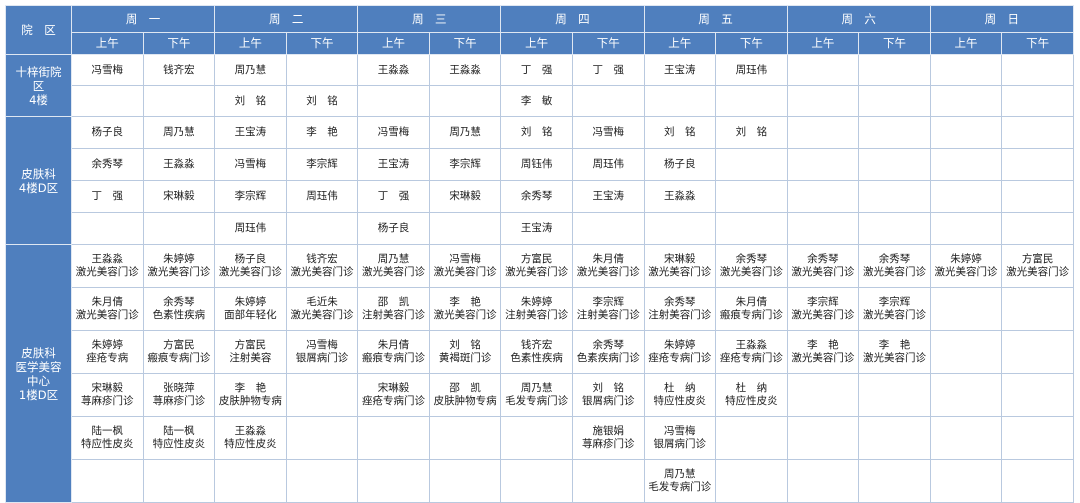  Describe the element at coordinates (179, 266) in the screenshot. I see `schedule-cell: 朱婷婷 激光美容门诊` at that location.